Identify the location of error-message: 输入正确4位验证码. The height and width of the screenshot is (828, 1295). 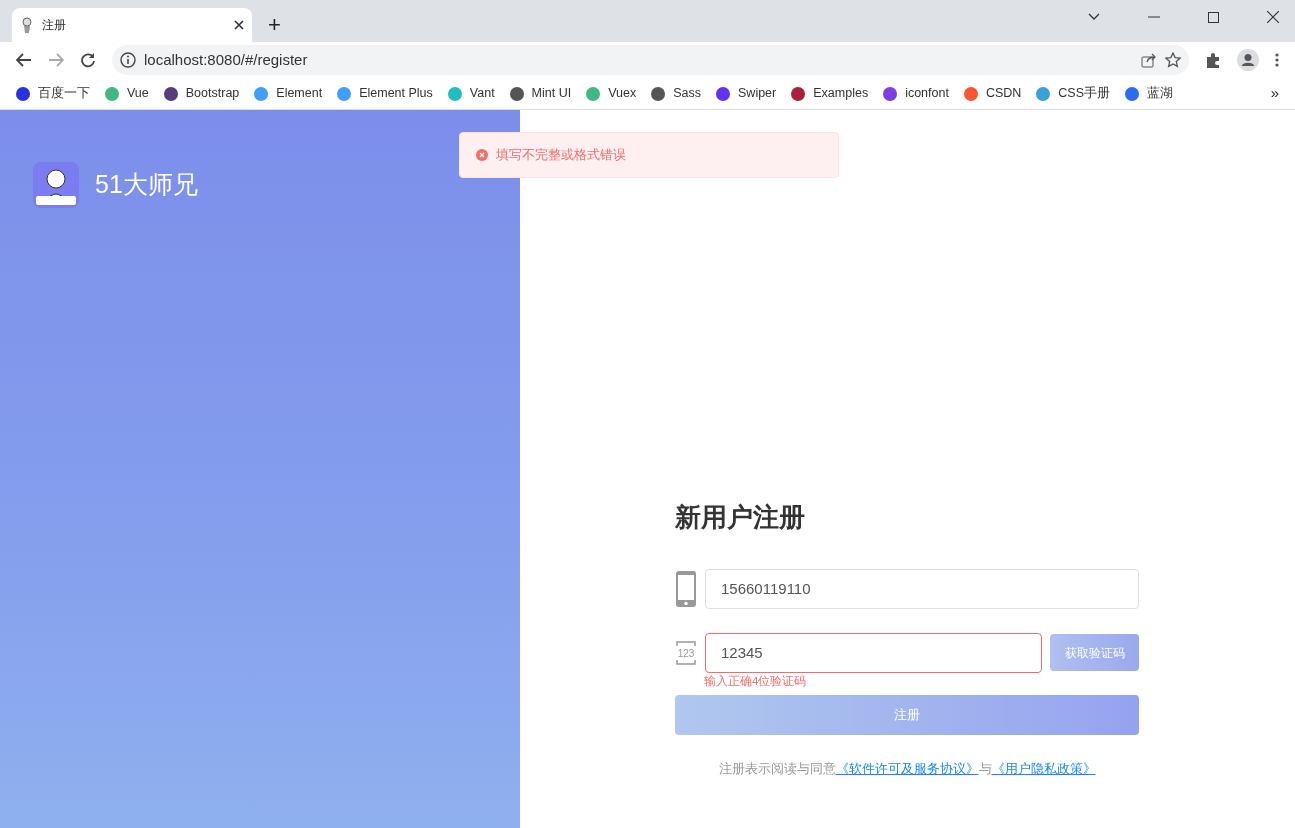
(755, 680).